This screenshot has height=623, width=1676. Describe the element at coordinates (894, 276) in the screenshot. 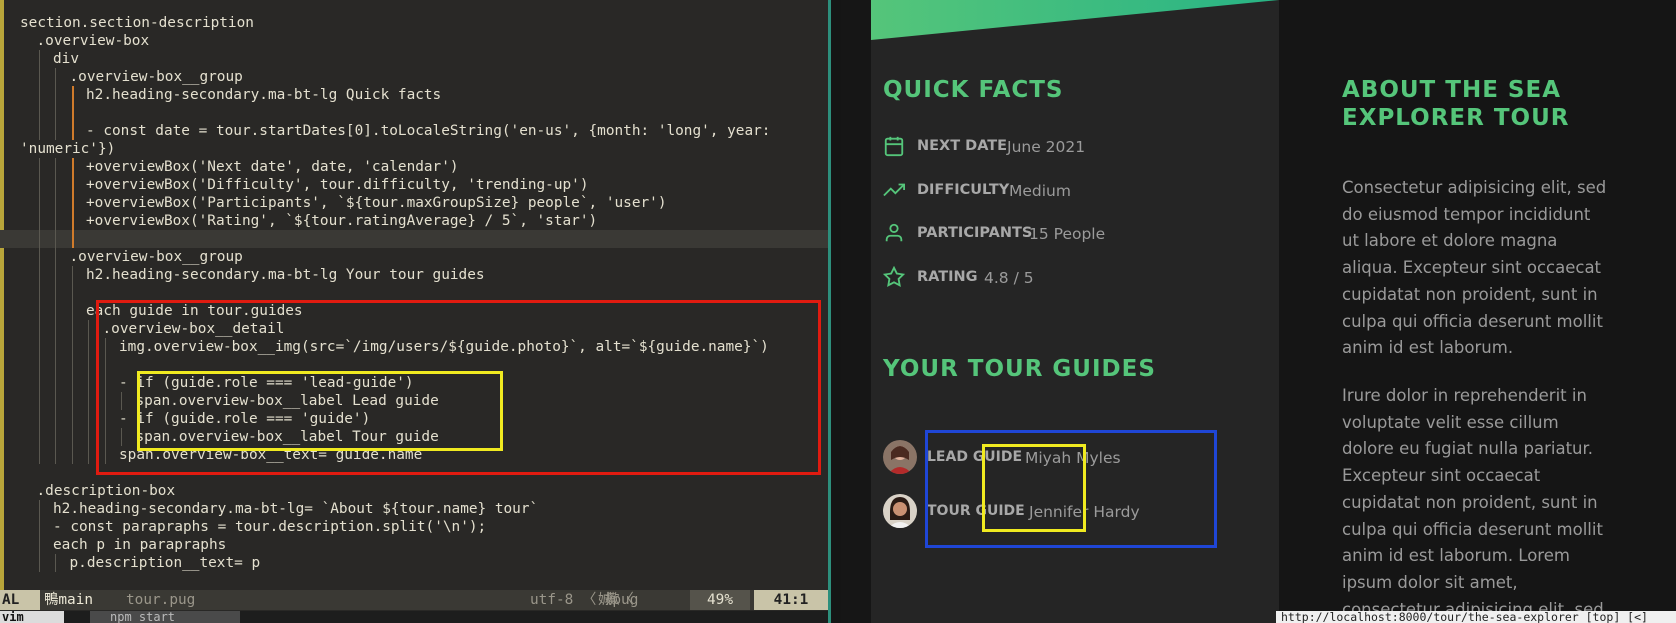

I see `star-icon` at that location.